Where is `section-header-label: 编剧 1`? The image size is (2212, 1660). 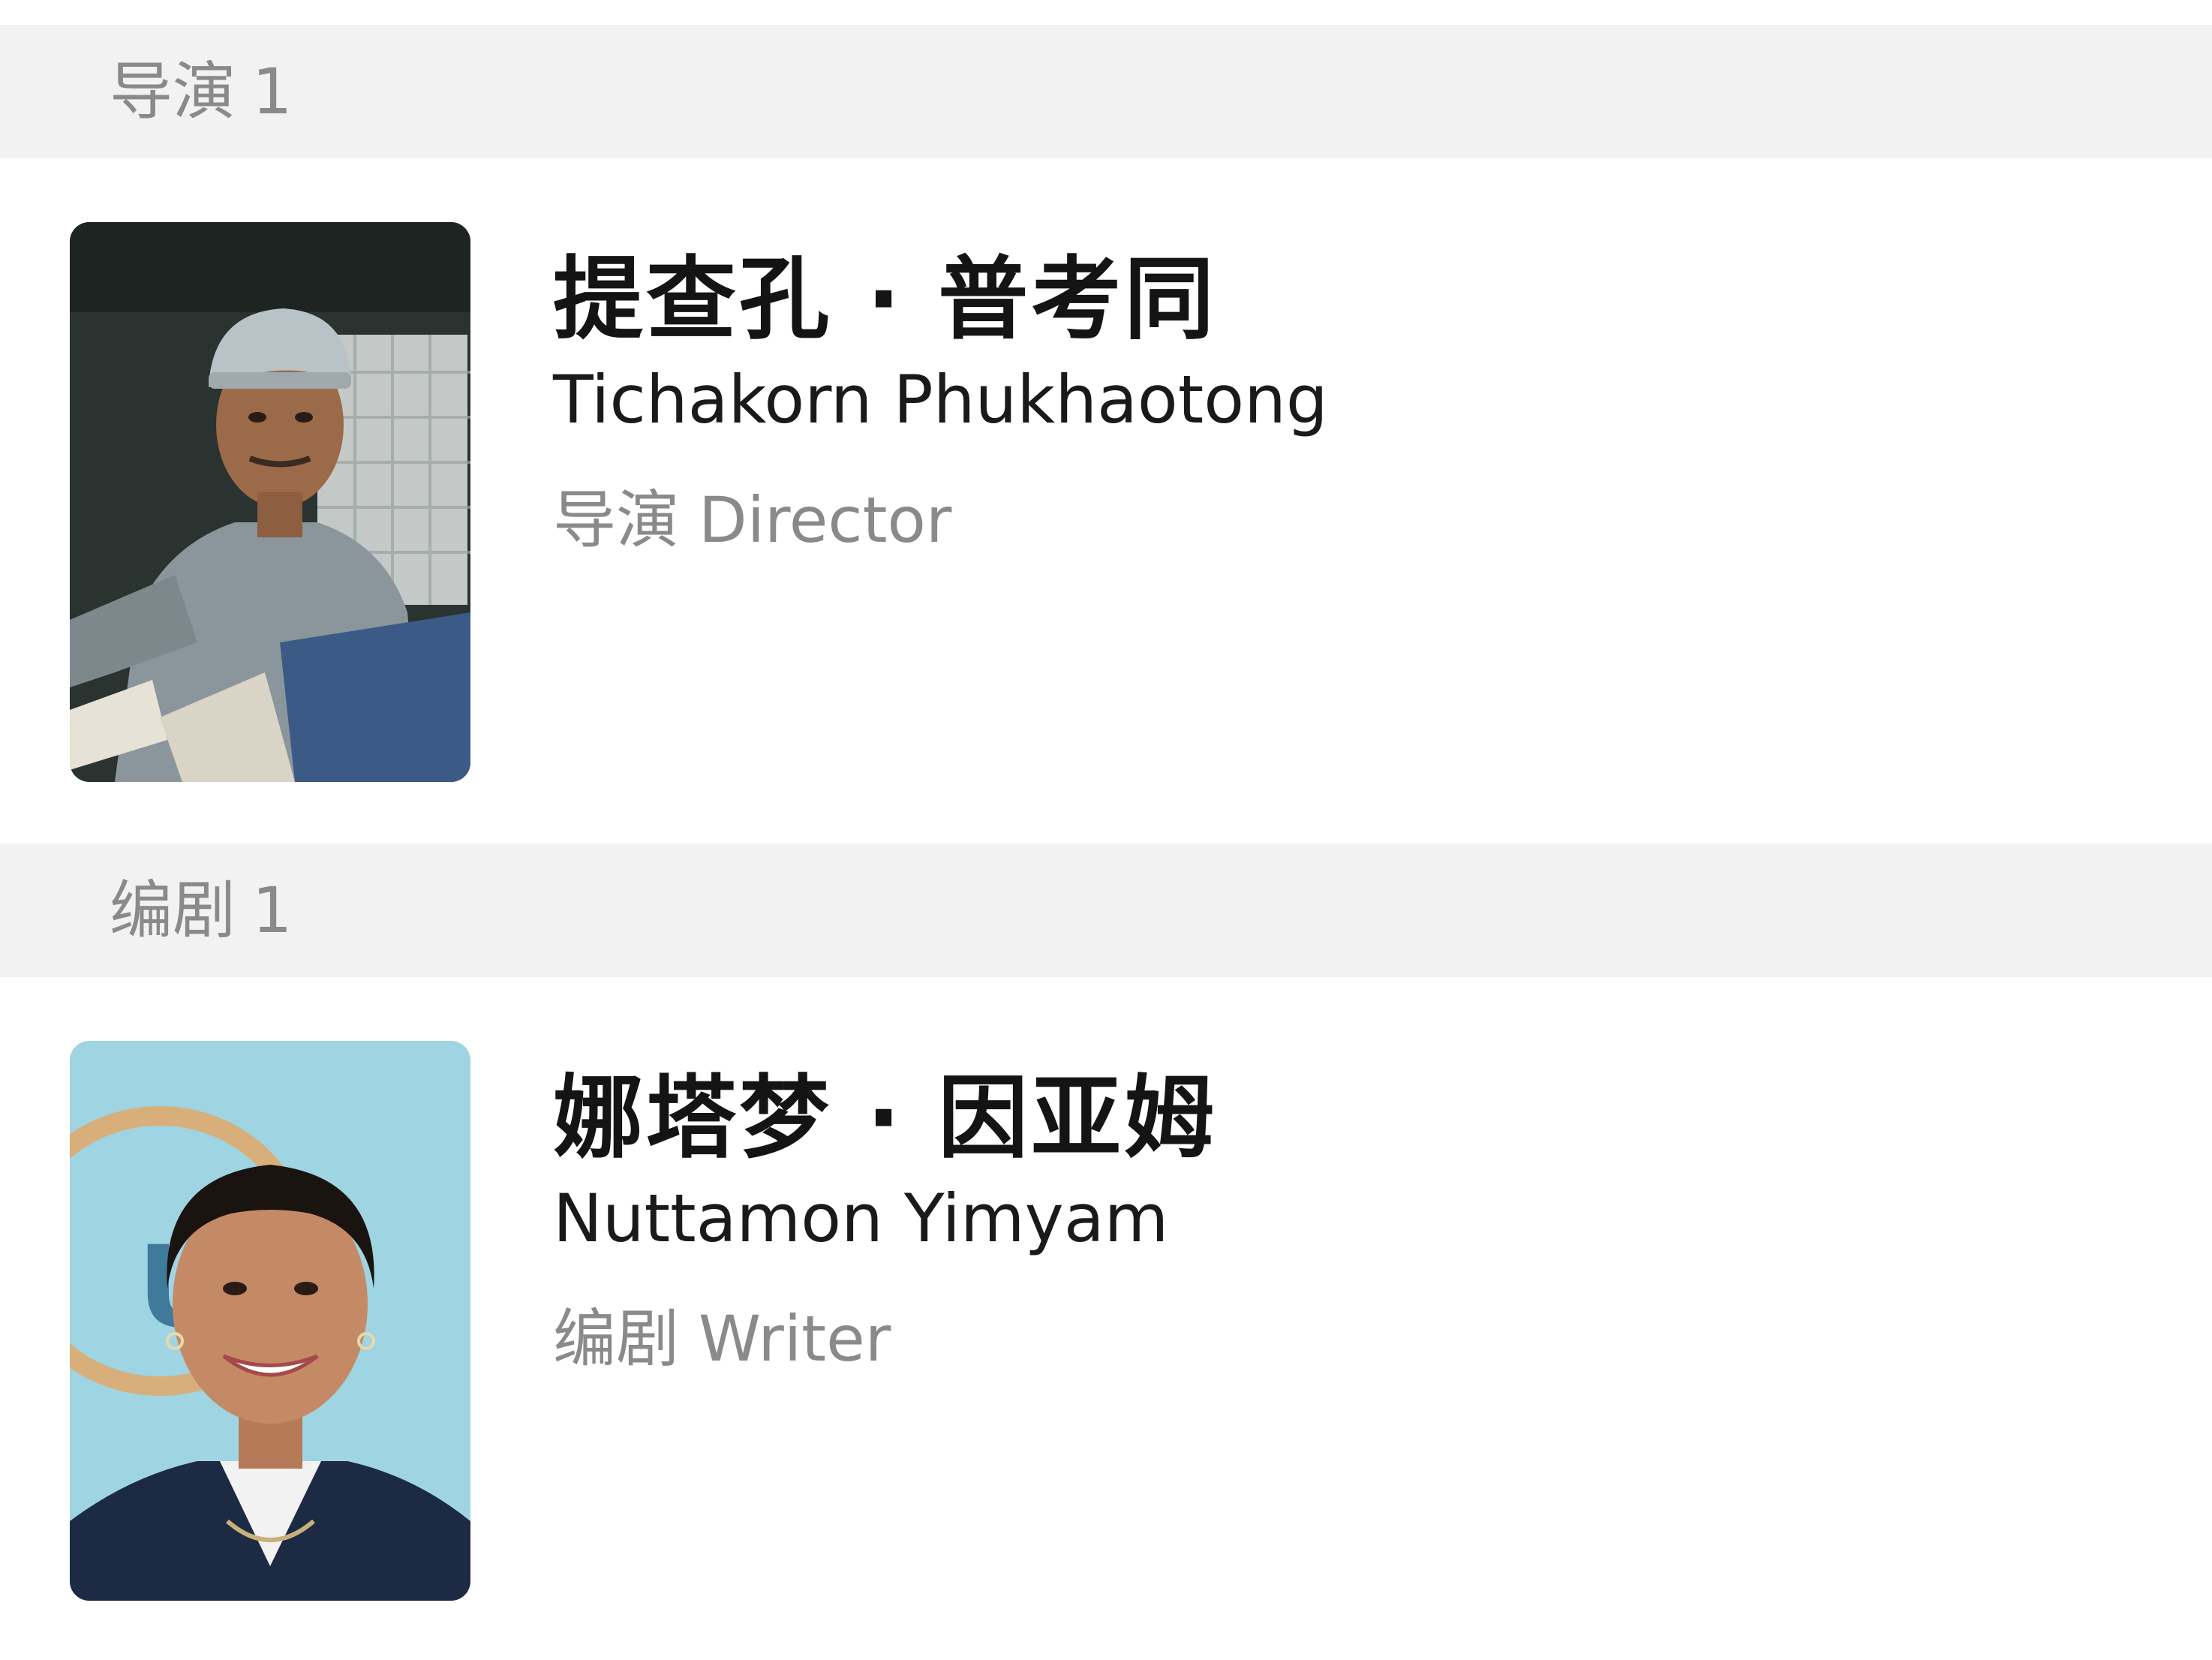
section-header-label: 编剧 1 is located at coordinates (201, 910).